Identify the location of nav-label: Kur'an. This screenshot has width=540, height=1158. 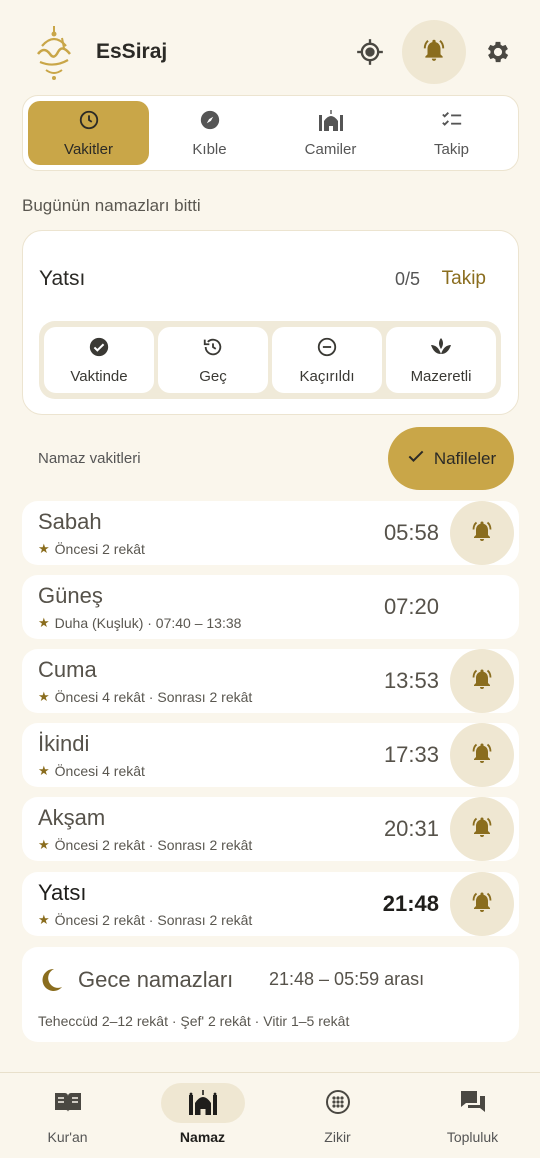
(67, 1137).